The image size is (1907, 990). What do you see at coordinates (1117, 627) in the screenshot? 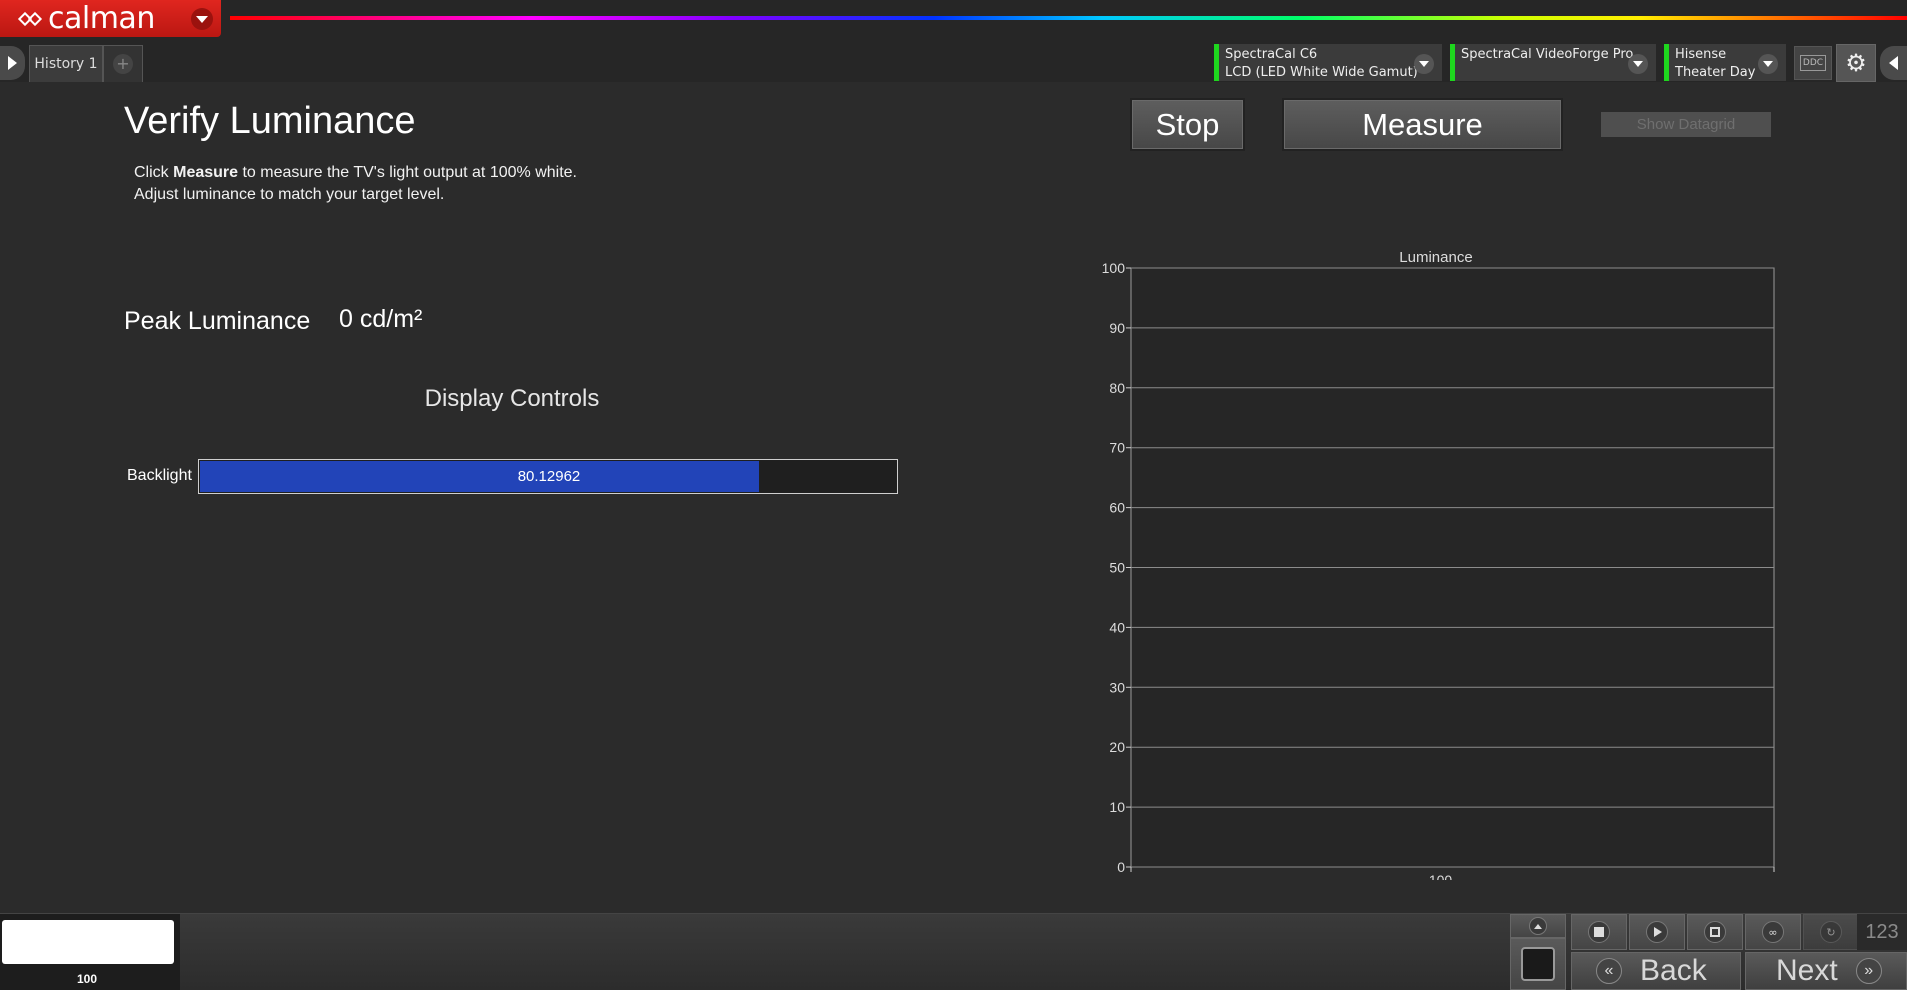
I see `chart-y-tick-label: 40` at bounding box center [1117, 627].